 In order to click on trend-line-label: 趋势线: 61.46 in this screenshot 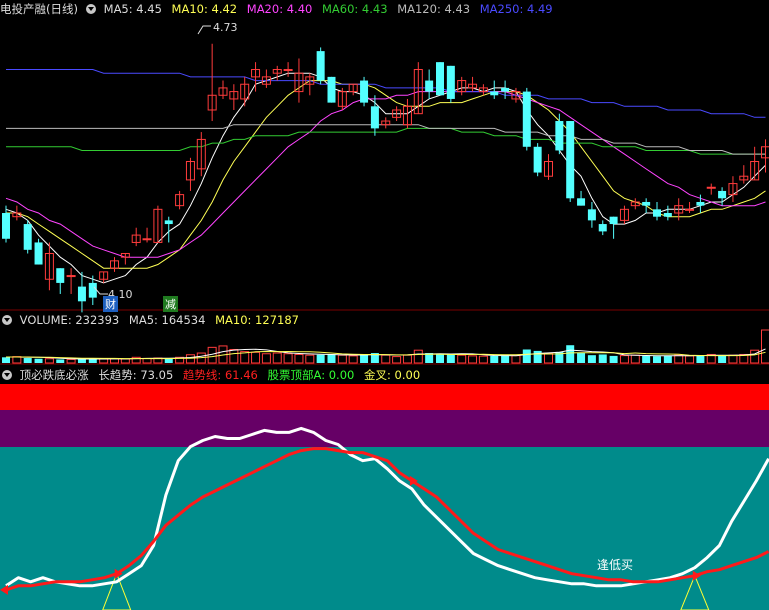, I will do `click(220, 375)`.